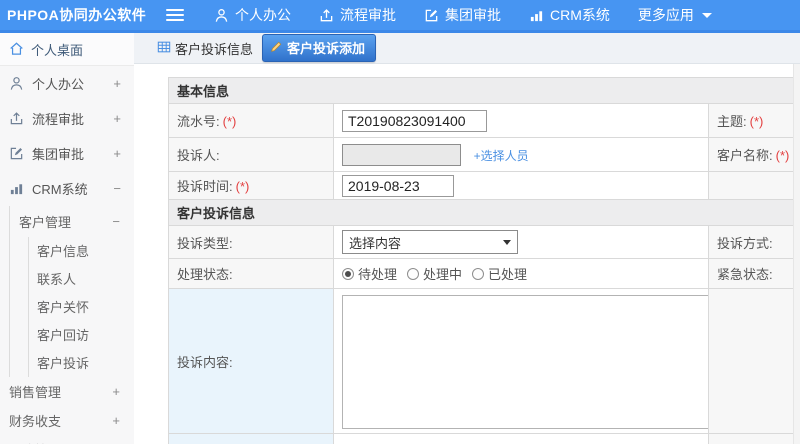 The height and width of the screenshot is (444, 800). I want to click on sidebar-item-group-approval: 集团审批 +, so click(67, 153).